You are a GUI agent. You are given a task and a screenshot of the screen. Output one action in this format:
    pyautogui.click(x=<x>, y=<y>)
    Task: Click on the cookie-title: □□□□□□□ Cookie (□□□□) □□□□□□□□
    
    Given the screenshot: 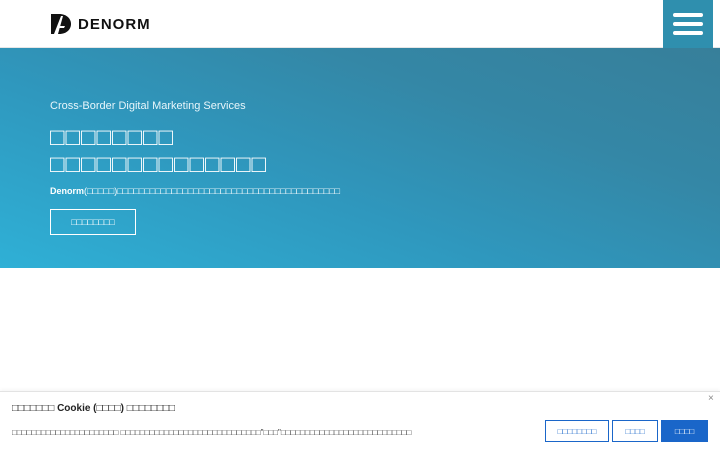 What is the action you would take?
    pyautogui.click(x=93, y=408)
    